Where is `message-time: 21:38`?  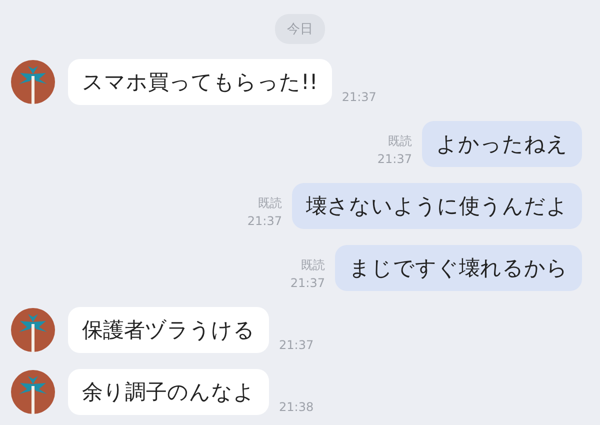 message-time: 21:38 is located at coordinates (296, 407).